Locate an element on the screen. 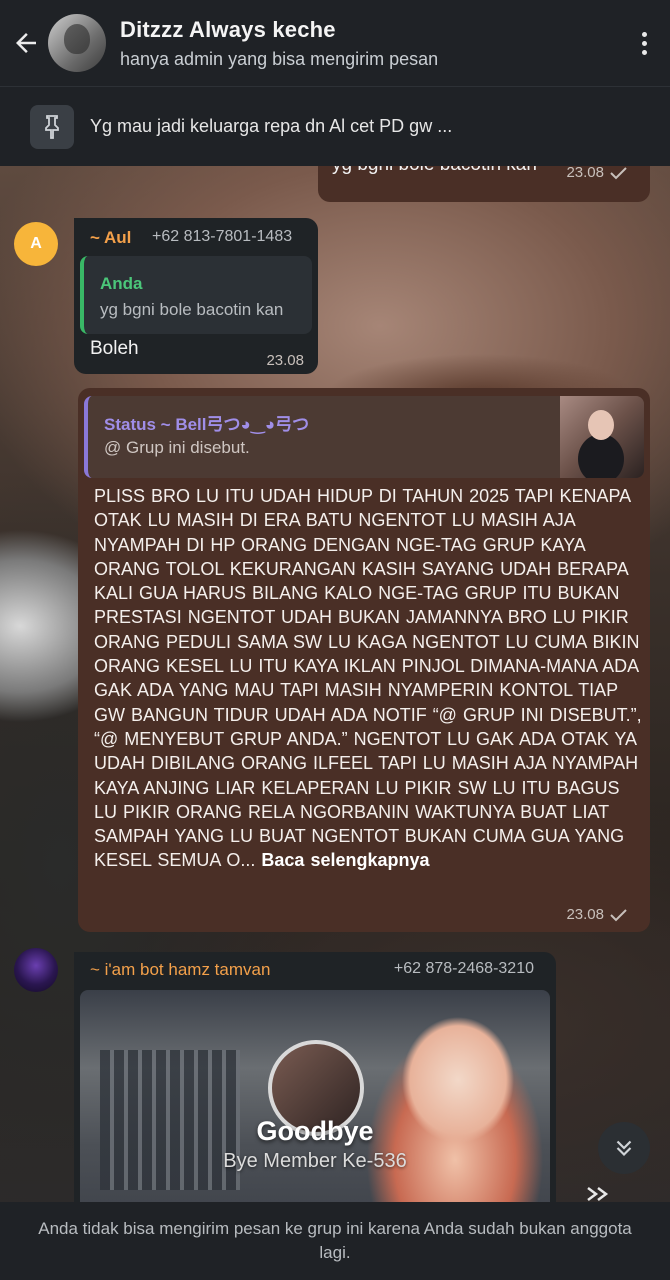 This screenshot has width=670, height=1280. forward-icon is located at coordinates (599, 1193).